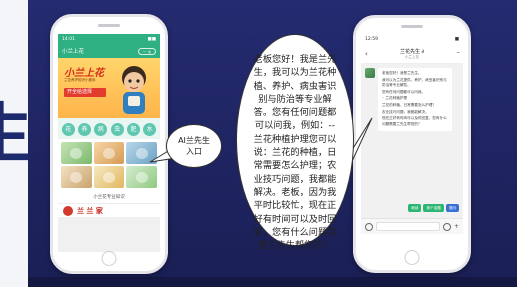 This screenshot has height=287, width=517. I want to click on product-grid, so click(109, 165).